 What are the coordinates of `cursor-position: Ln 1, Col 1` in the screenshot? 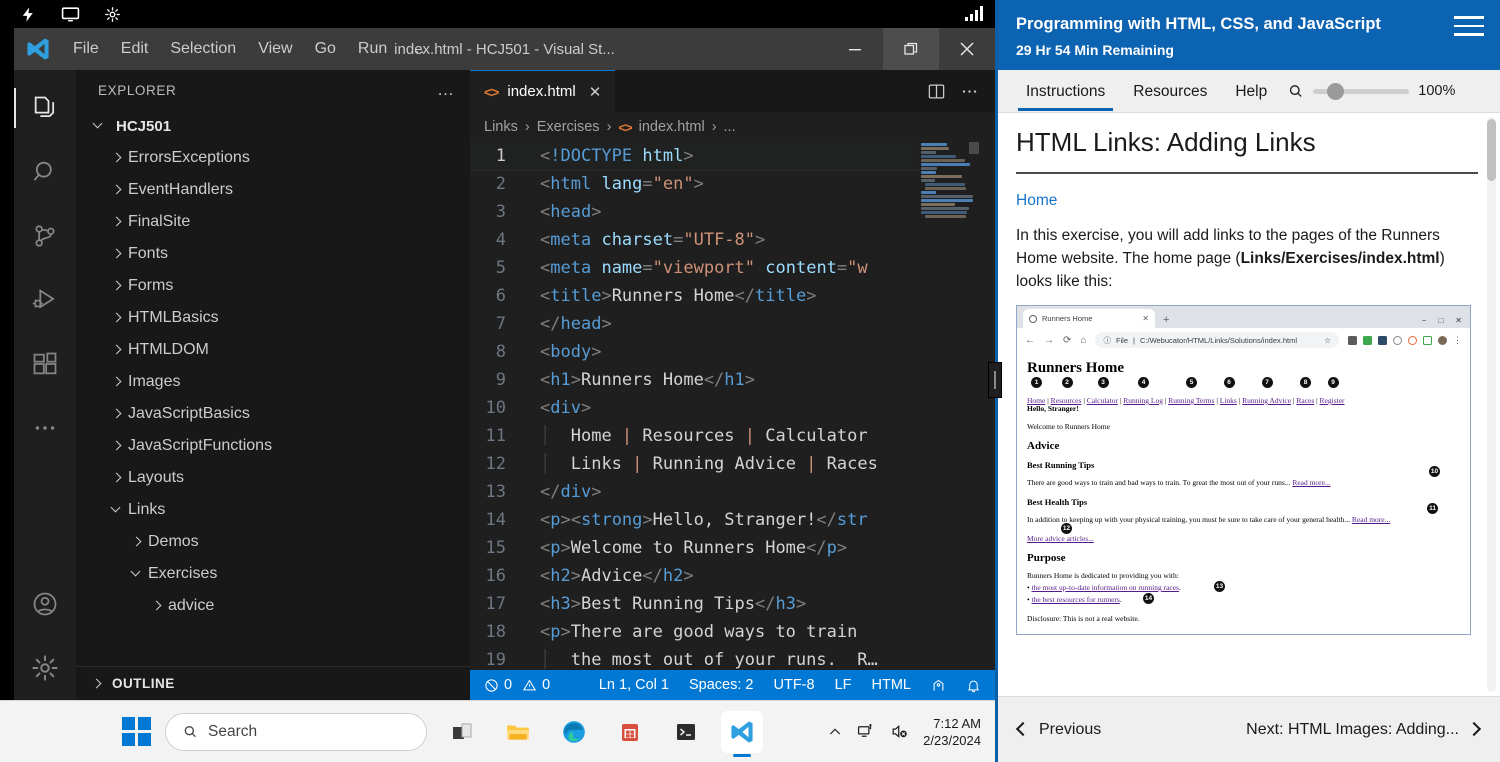 It's located at (634, 685).